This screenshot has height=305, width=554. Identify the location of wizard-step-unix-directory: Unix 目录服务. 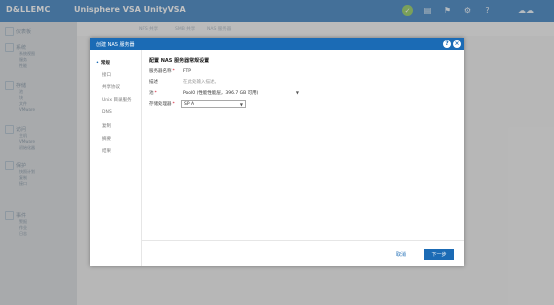
(117, 100).